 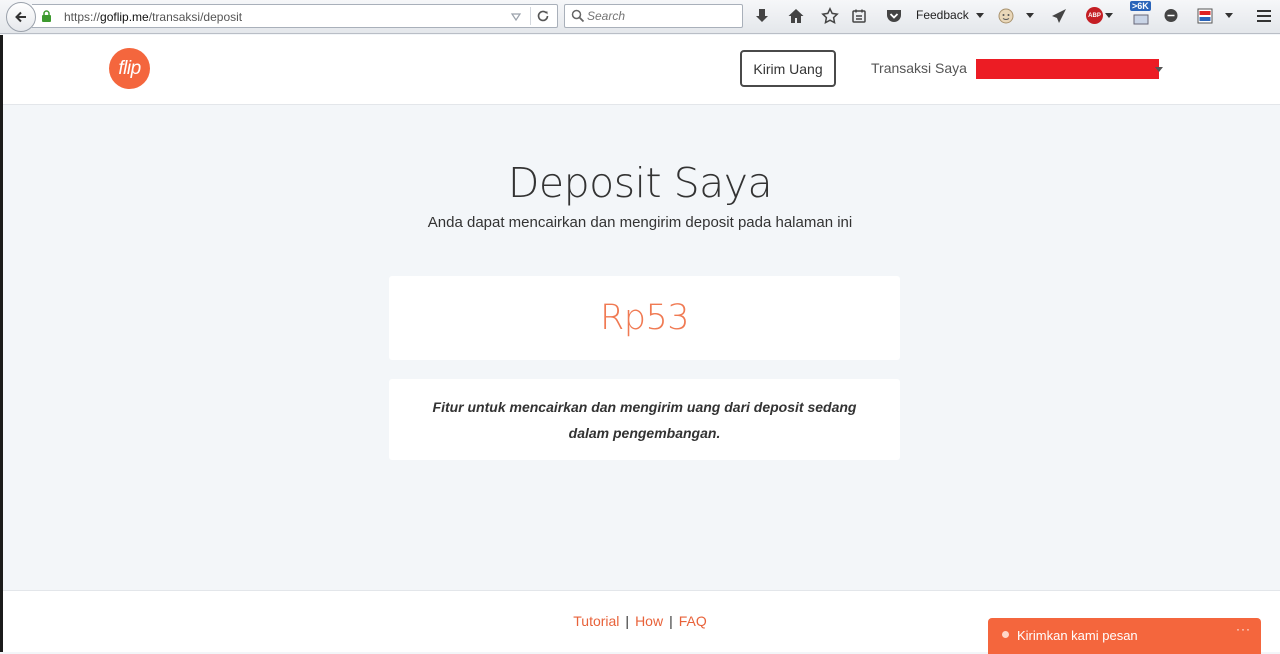 What do you see at coordinates (530, 16) in the screenshot?
I see `url-divider` at bounding box center [530, 16].